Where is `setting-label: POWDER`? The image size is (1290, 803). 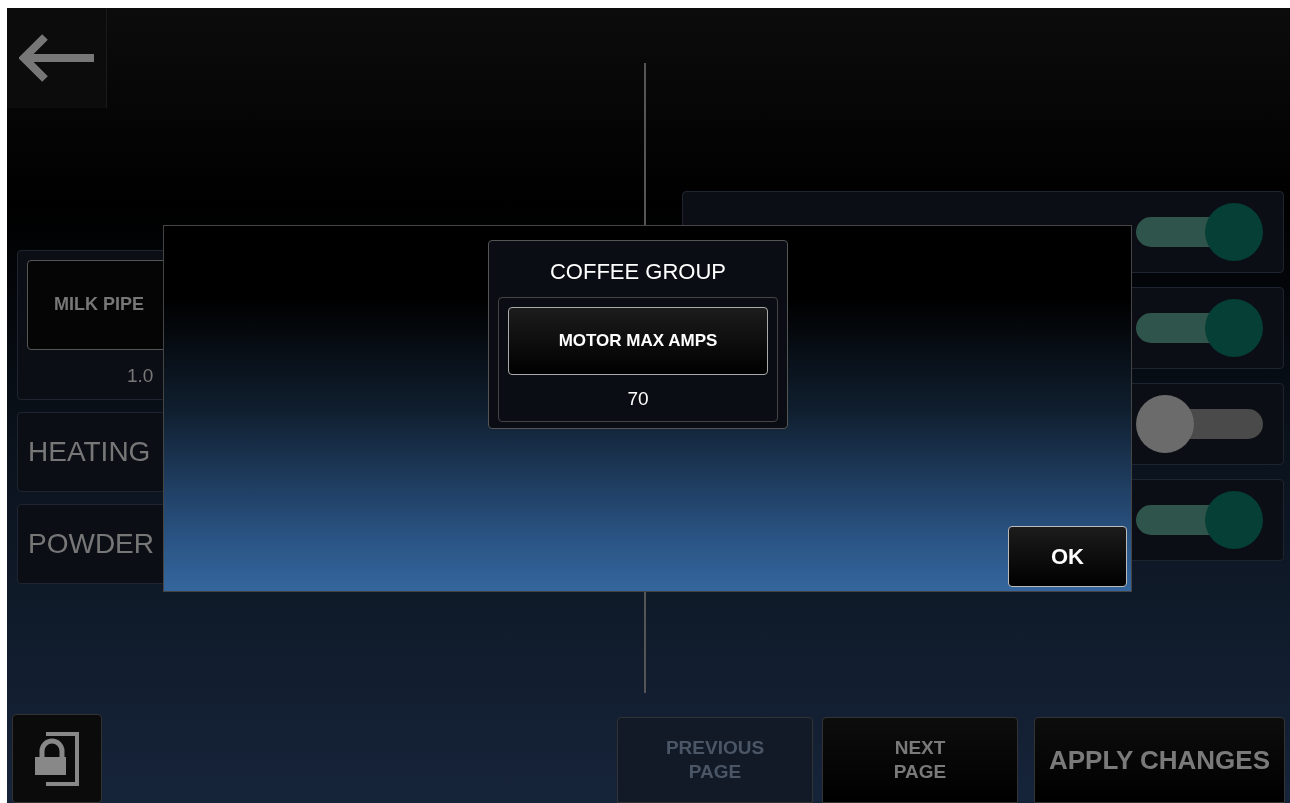
setting-label: POWDER is located at coordinates (91, 544).